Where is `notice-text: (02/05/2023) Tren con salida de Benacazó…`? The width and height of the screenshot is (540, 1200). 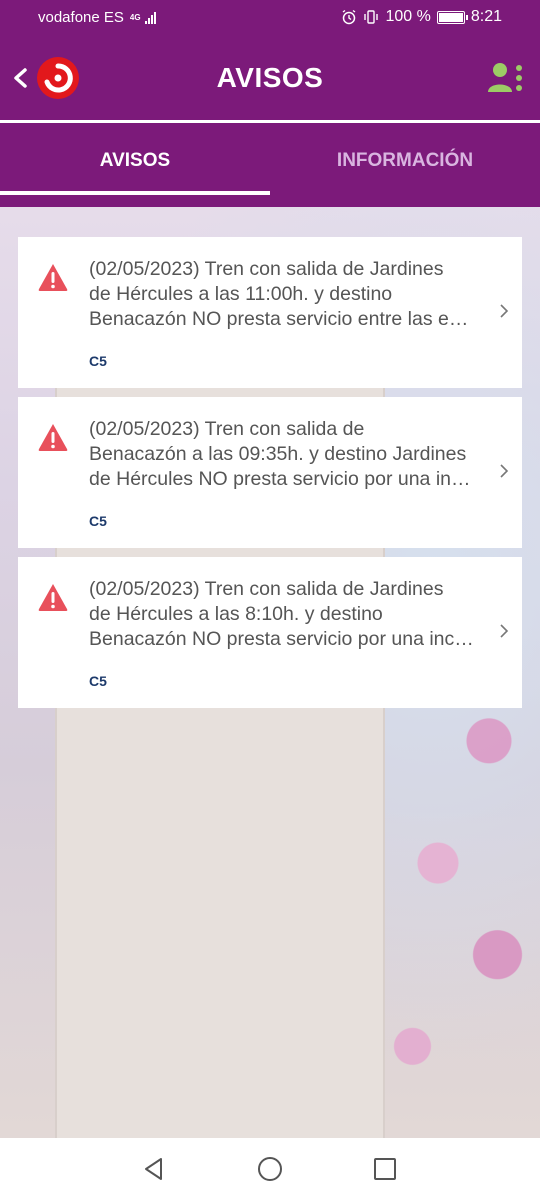 notice-text: (02/05/2023) Tren con salida de Benacazó… is located at coordinates (289, 454).